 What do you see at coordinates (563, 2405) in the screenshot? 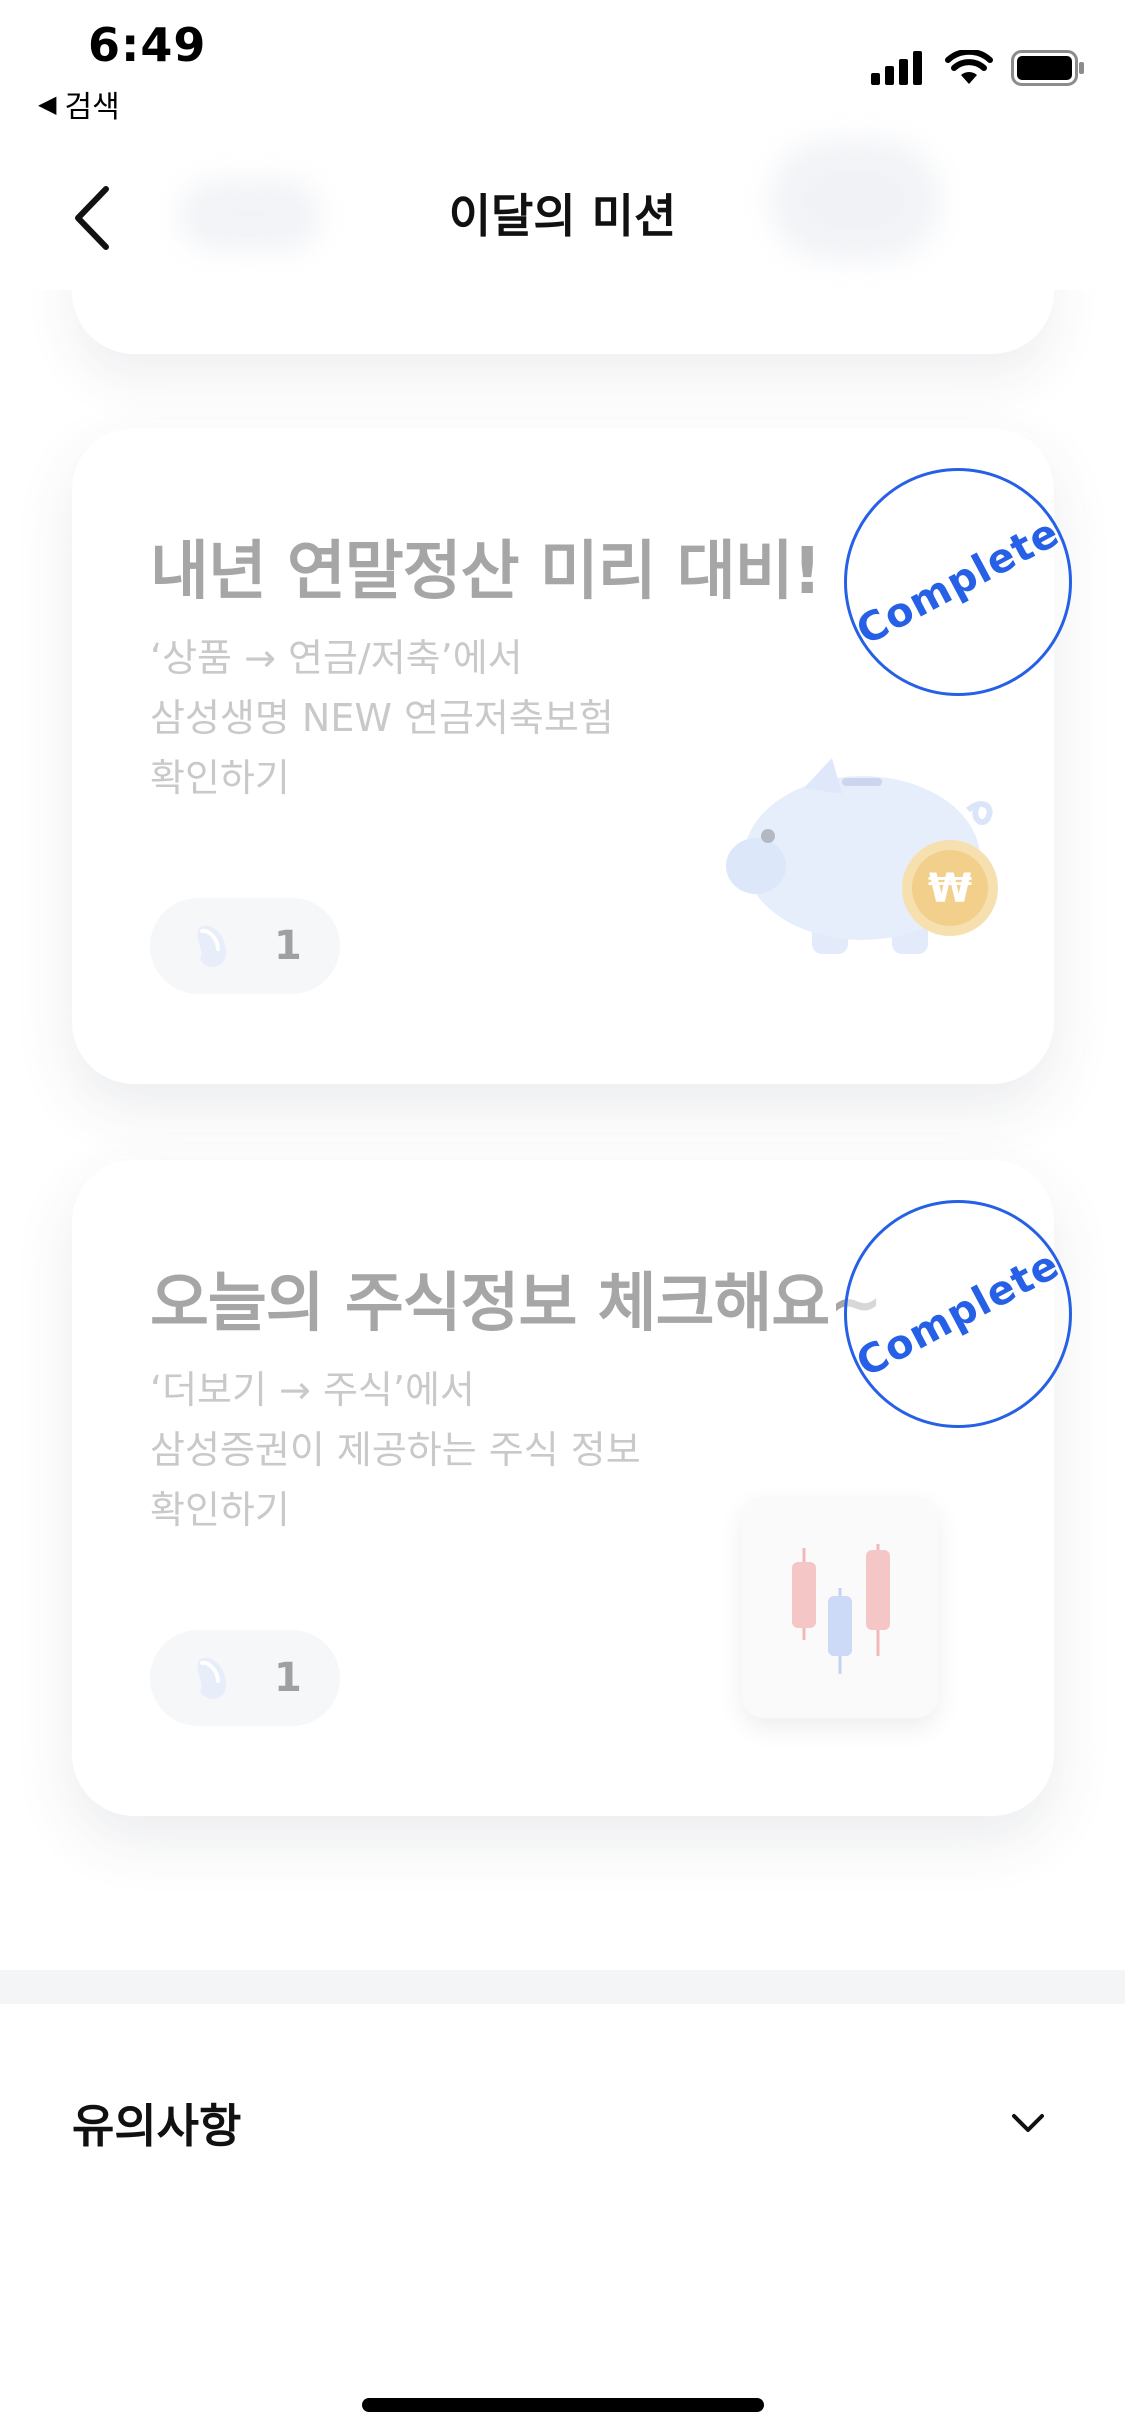
I see `home-indicator` at bounding box center [563, 2405].